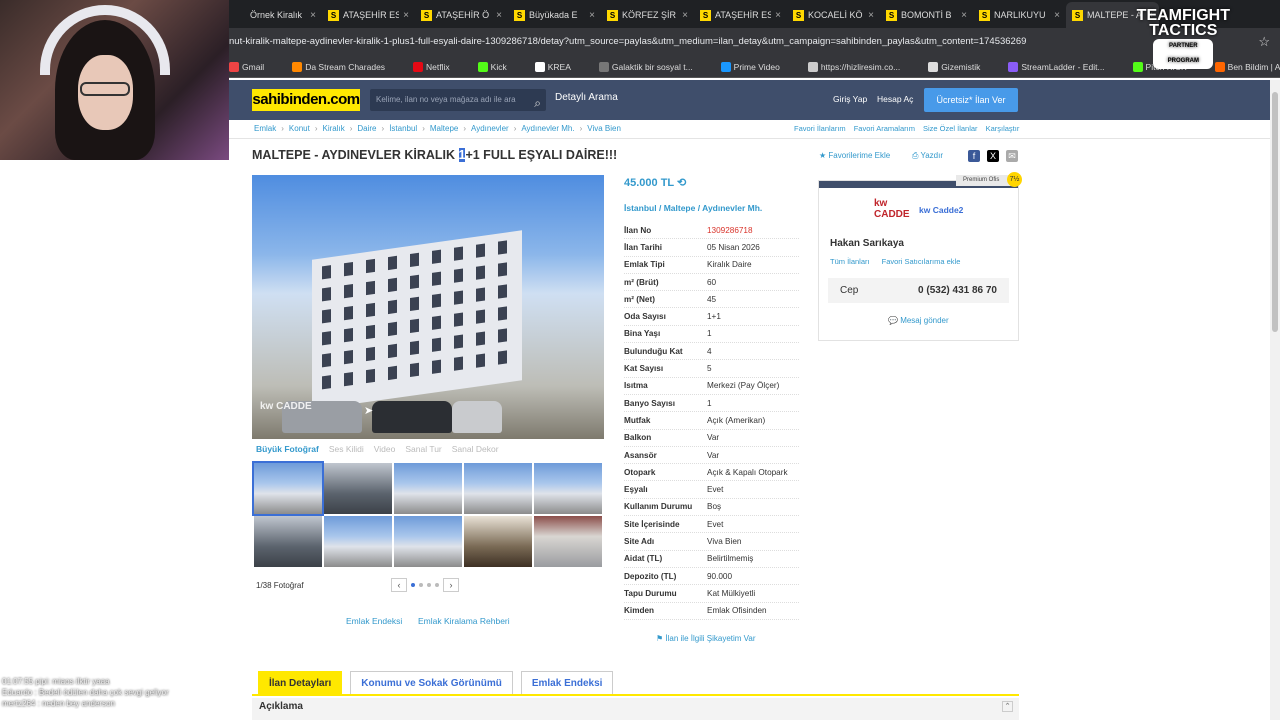  I want to click on price-history-icon: ⟲, so click(681, 183).